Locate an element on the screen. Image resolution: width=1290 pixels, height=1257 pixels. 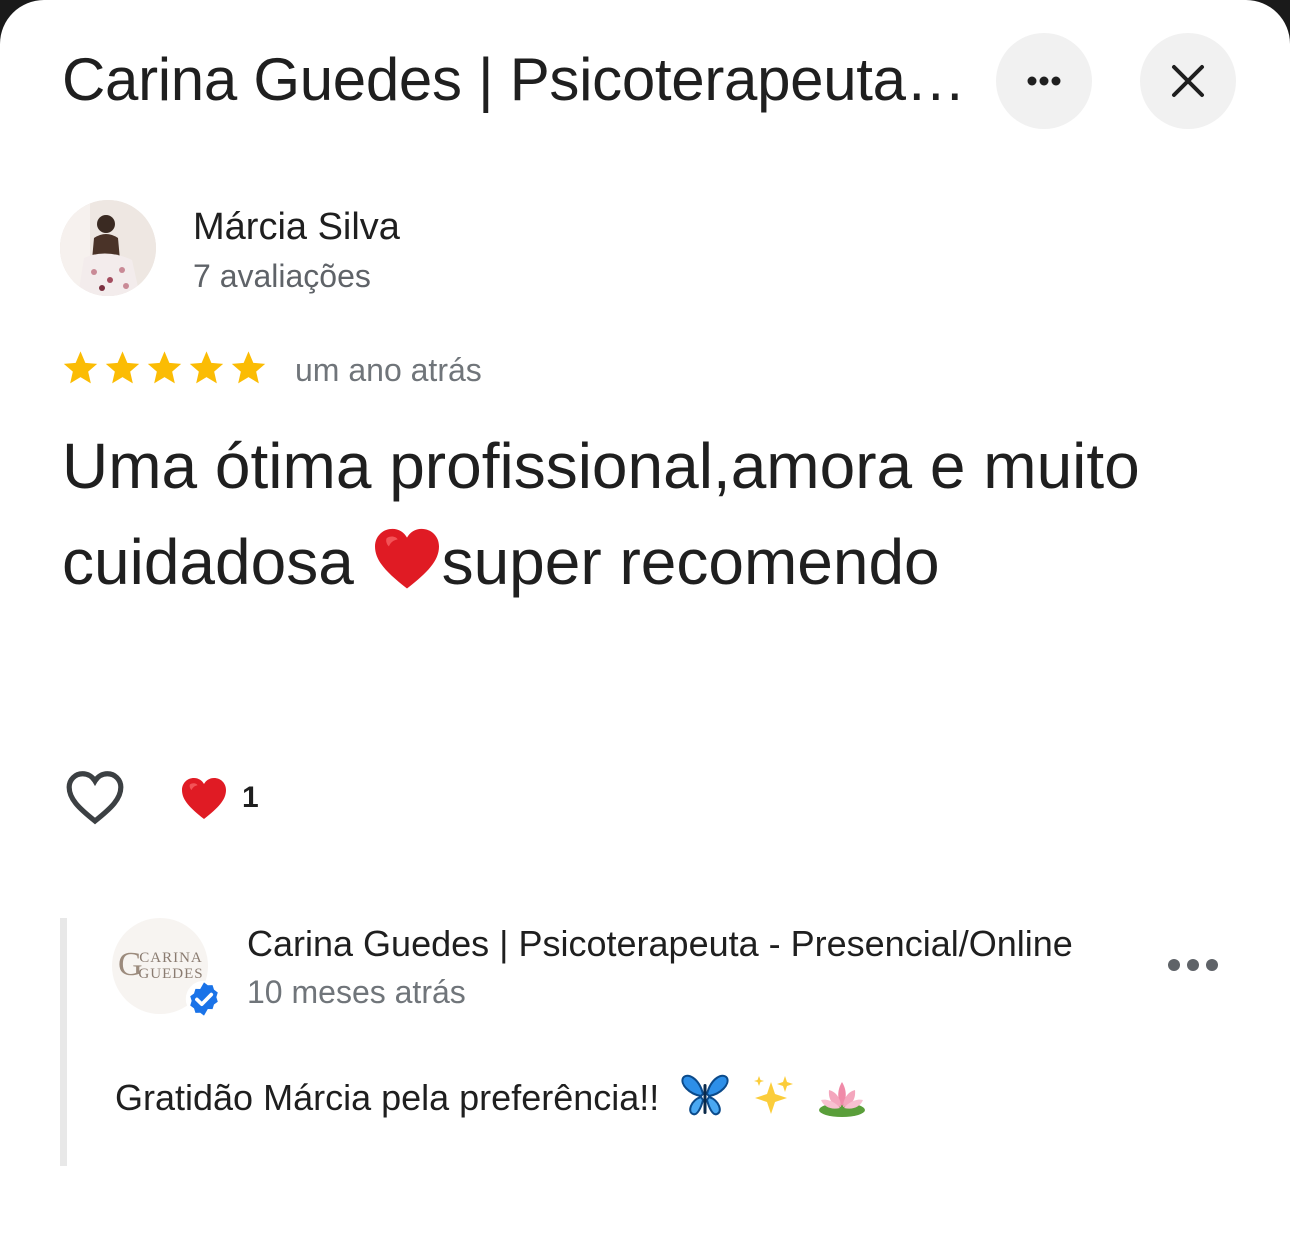
owner-reply-text: Gratidão Márcia pela preferência!! is located at coordinates (491, 1101).